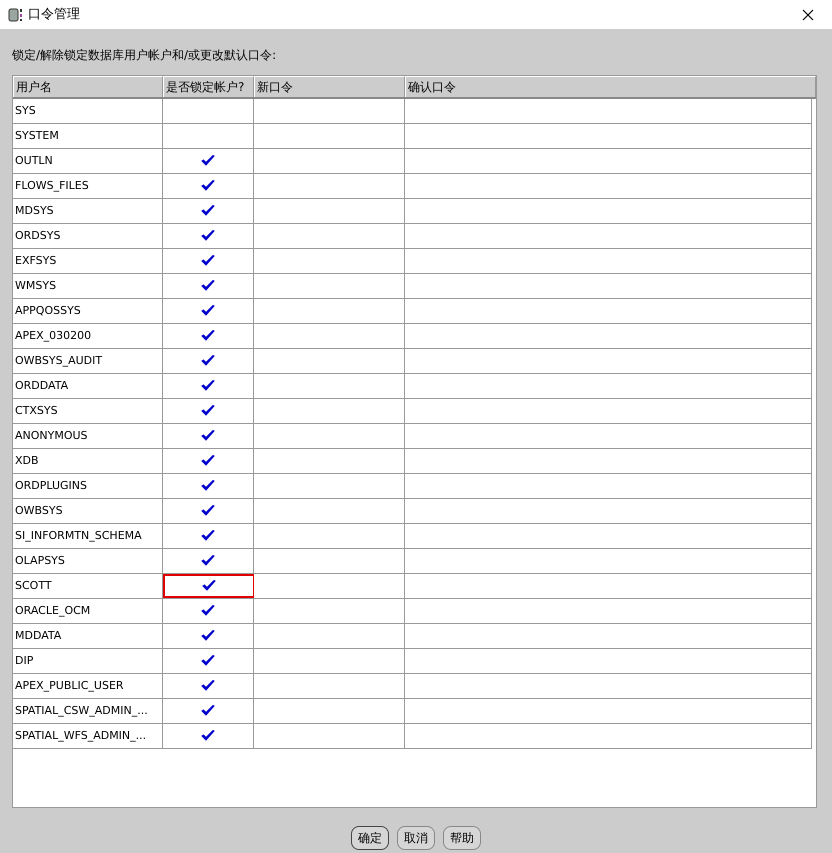 This screenshot has height=853, width=832. Describe the element at coordinates (88, 411) in the screenshot. I see `table-cell: CTXSYS` at that location.